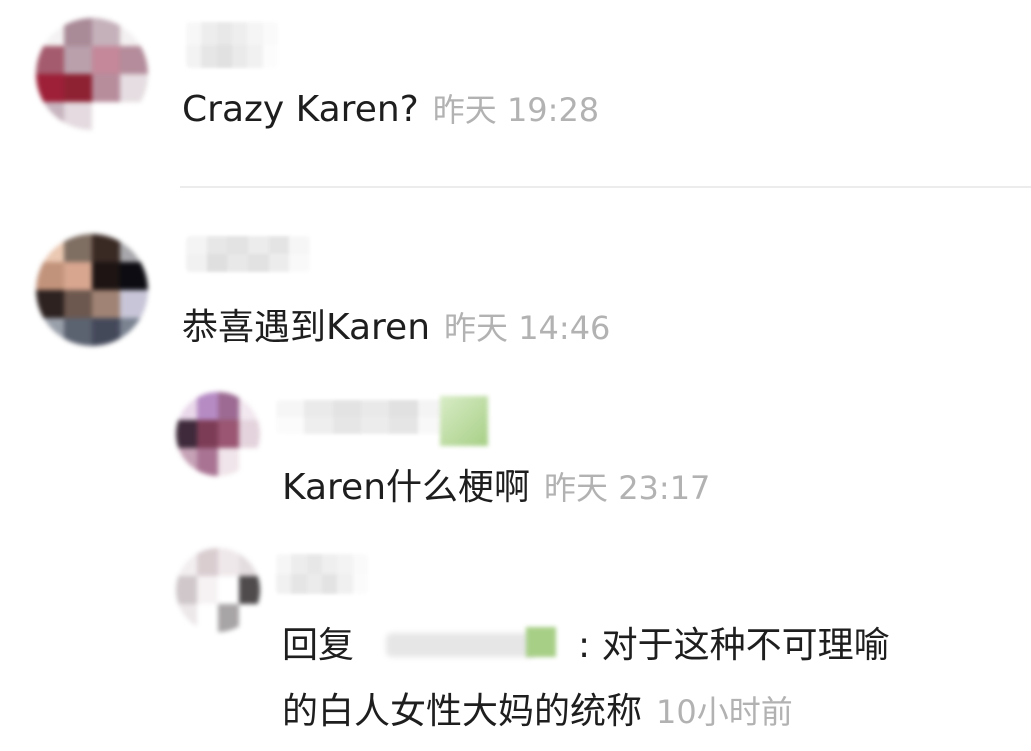 The image size is (1031, 751). Describe the element at coordinates (462, 711) in the screenshot. I see `reply-body-line2: 的白人女性大妈的统称` at that location.